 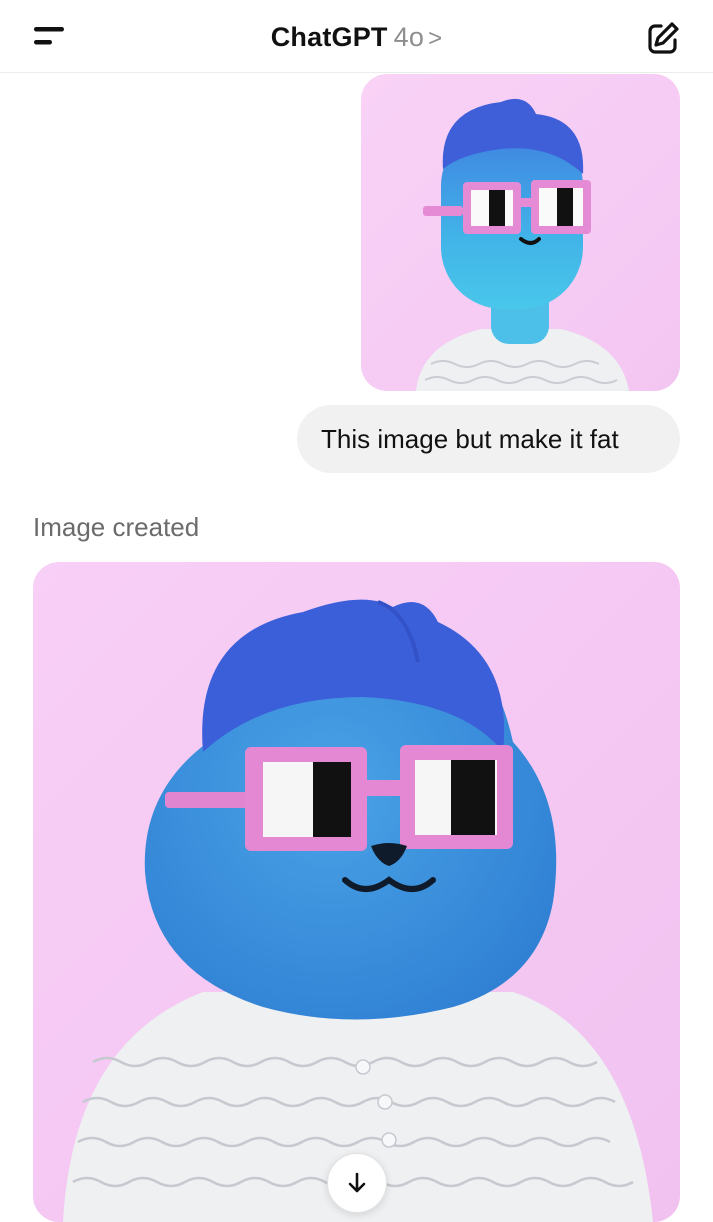 I want to click on scroll-down-button, so click(x=357, y=1183).